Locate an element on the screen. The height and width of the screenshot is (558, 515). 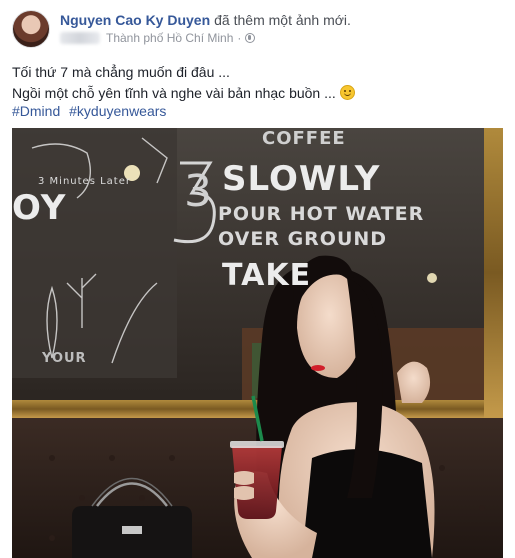
location-link: Thành phố Hồ Chí Minh is located at coordinates (169, 38).